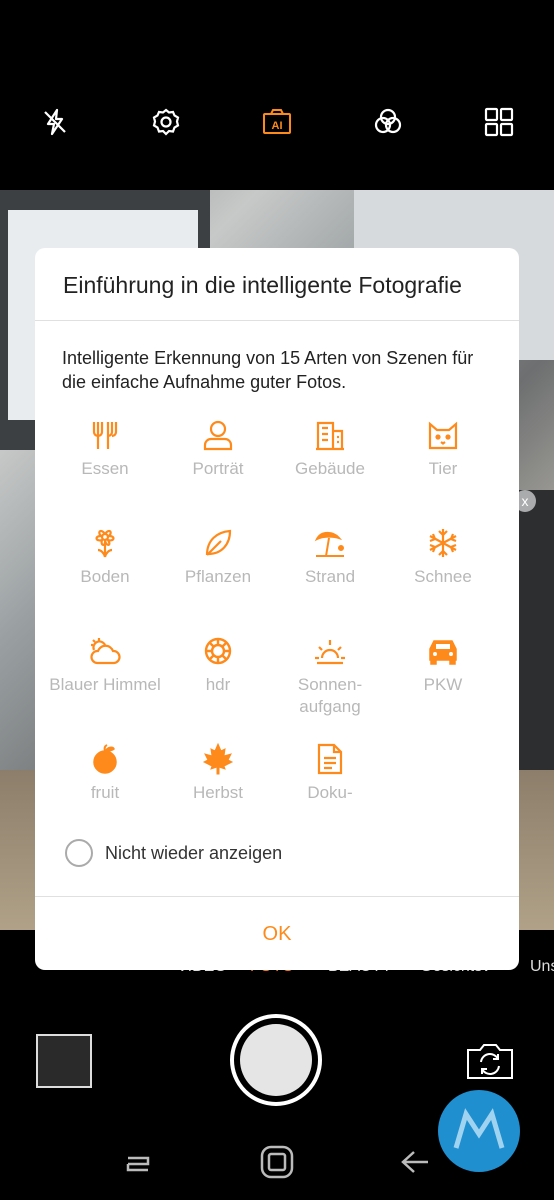  What do you see at coordinates (105, 435) in the screenshot?
I see `food-icon` at bounding box center [105, 435].